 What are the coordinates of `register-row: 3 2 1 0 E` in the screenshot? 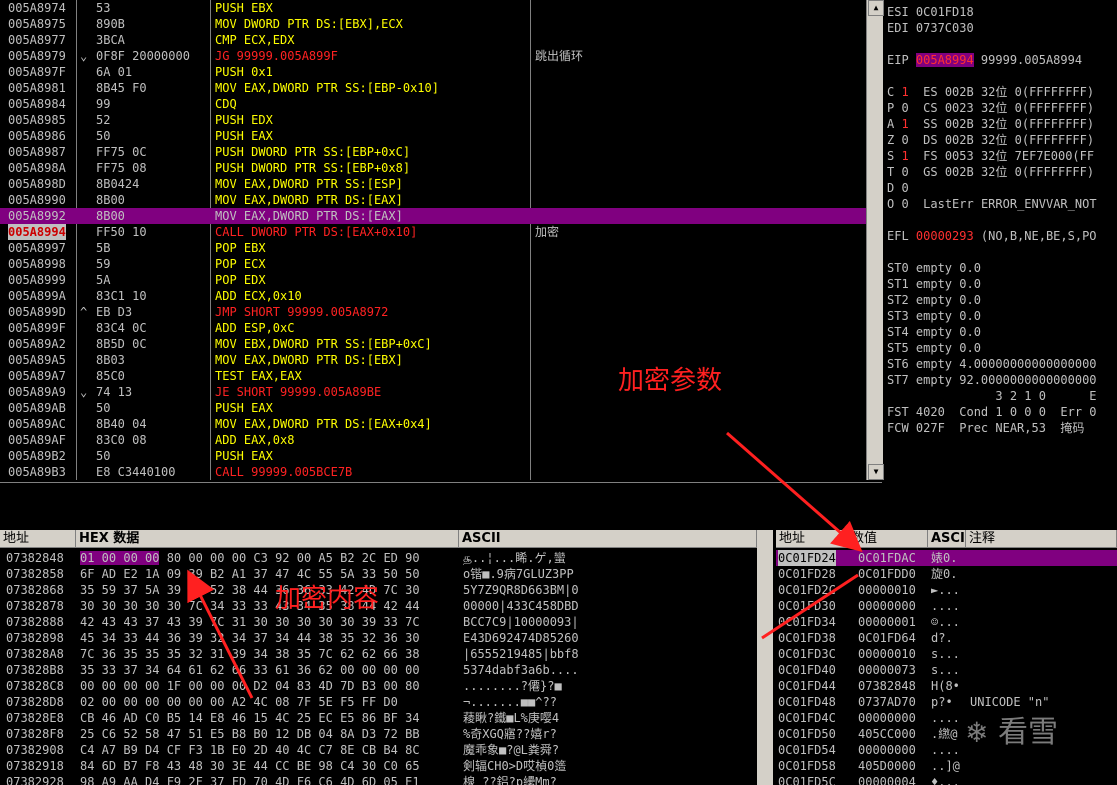 It's located at (991, 396).